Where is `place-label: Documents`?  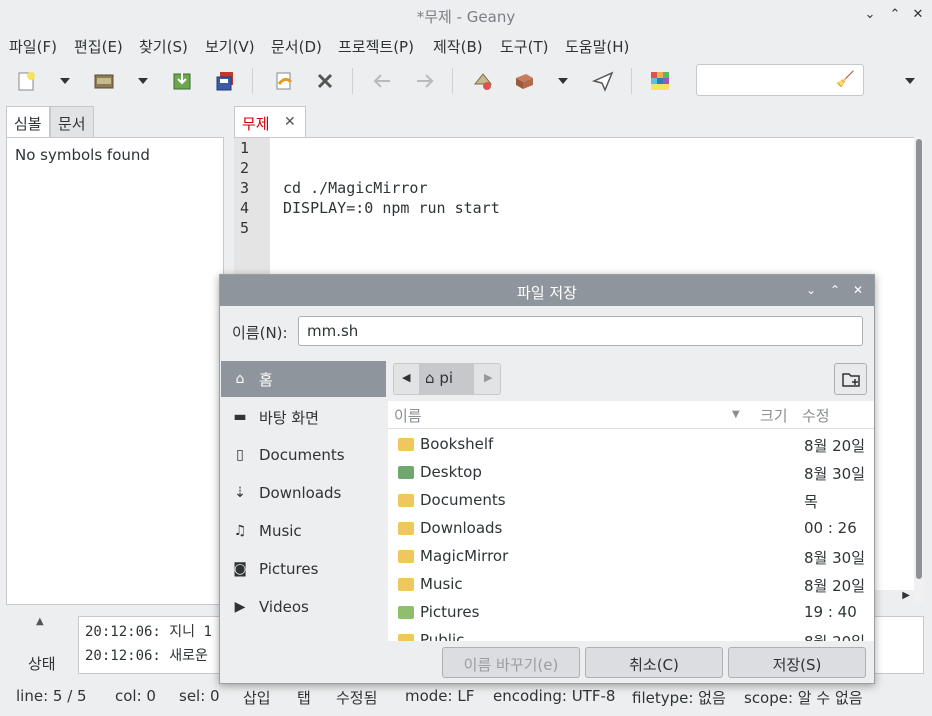
place-label: Documents is located at coordinates (302, 455).